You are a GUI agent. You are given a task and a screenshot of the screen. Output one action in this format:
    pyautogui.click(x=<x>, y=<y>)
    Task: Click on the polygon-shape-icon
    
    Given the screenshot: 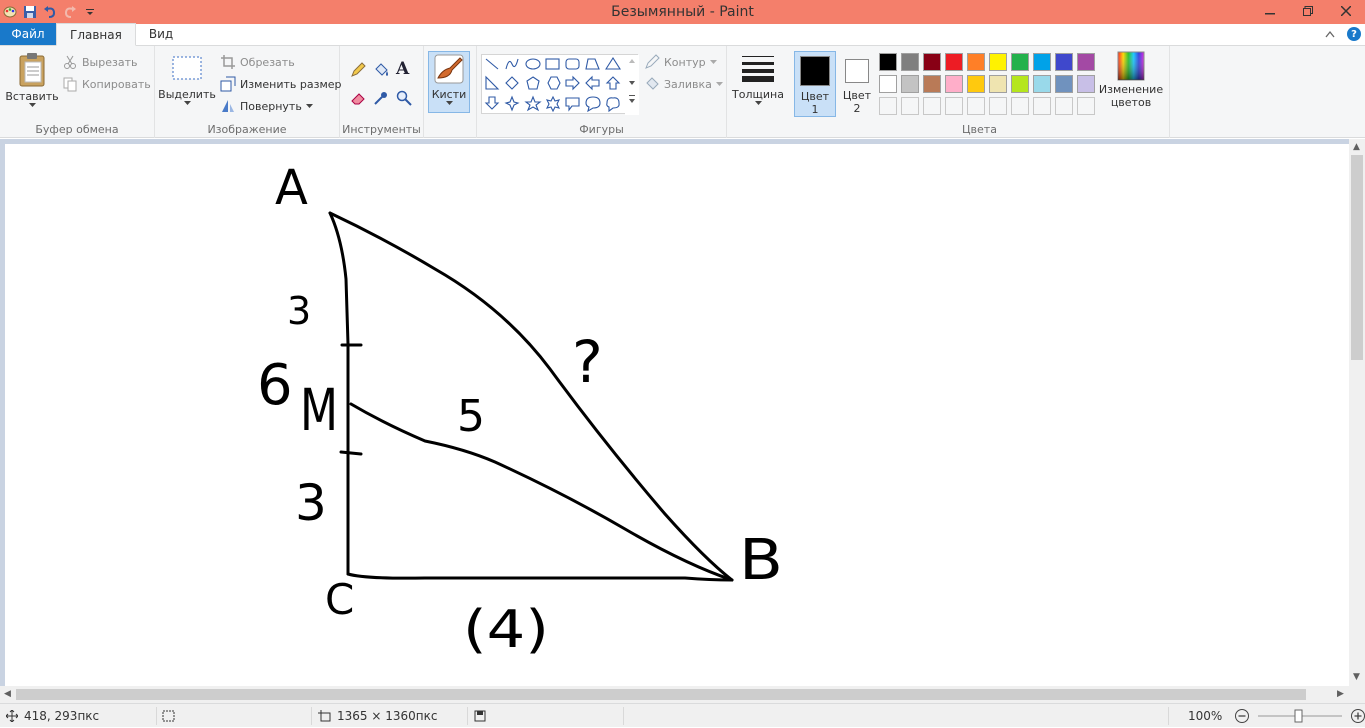 What is the action you would take?
    pyautogui.click(x=592, y=64)
    